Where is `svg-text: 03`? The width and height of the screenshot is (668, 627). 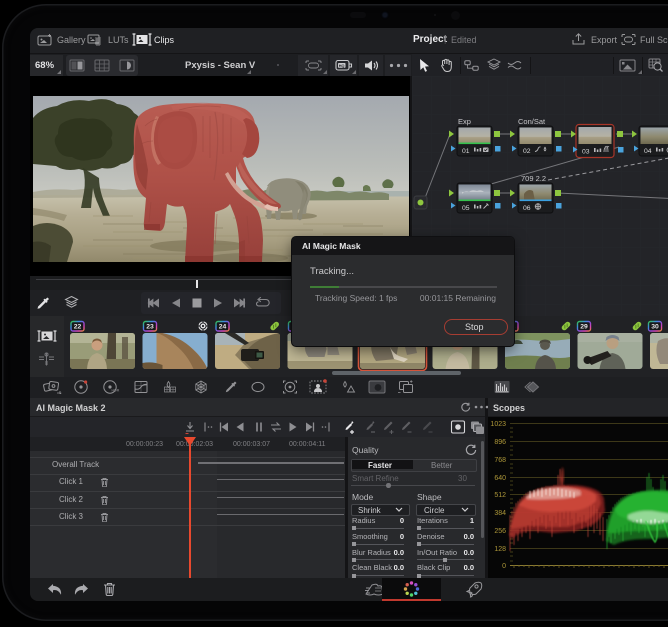 svg-text: 03 is located at coordinates (586, 152).